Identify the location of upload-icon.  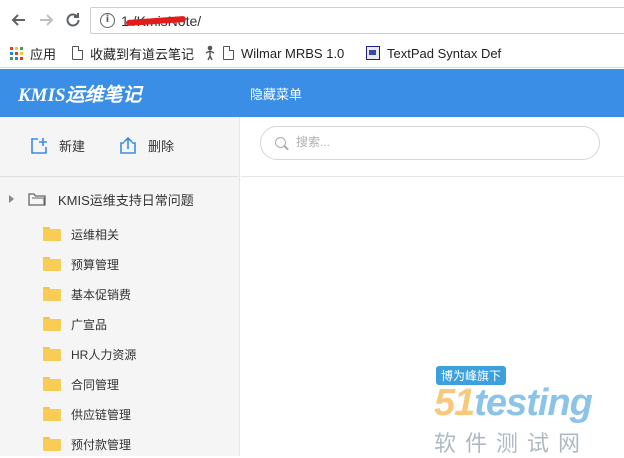
(128, 145).